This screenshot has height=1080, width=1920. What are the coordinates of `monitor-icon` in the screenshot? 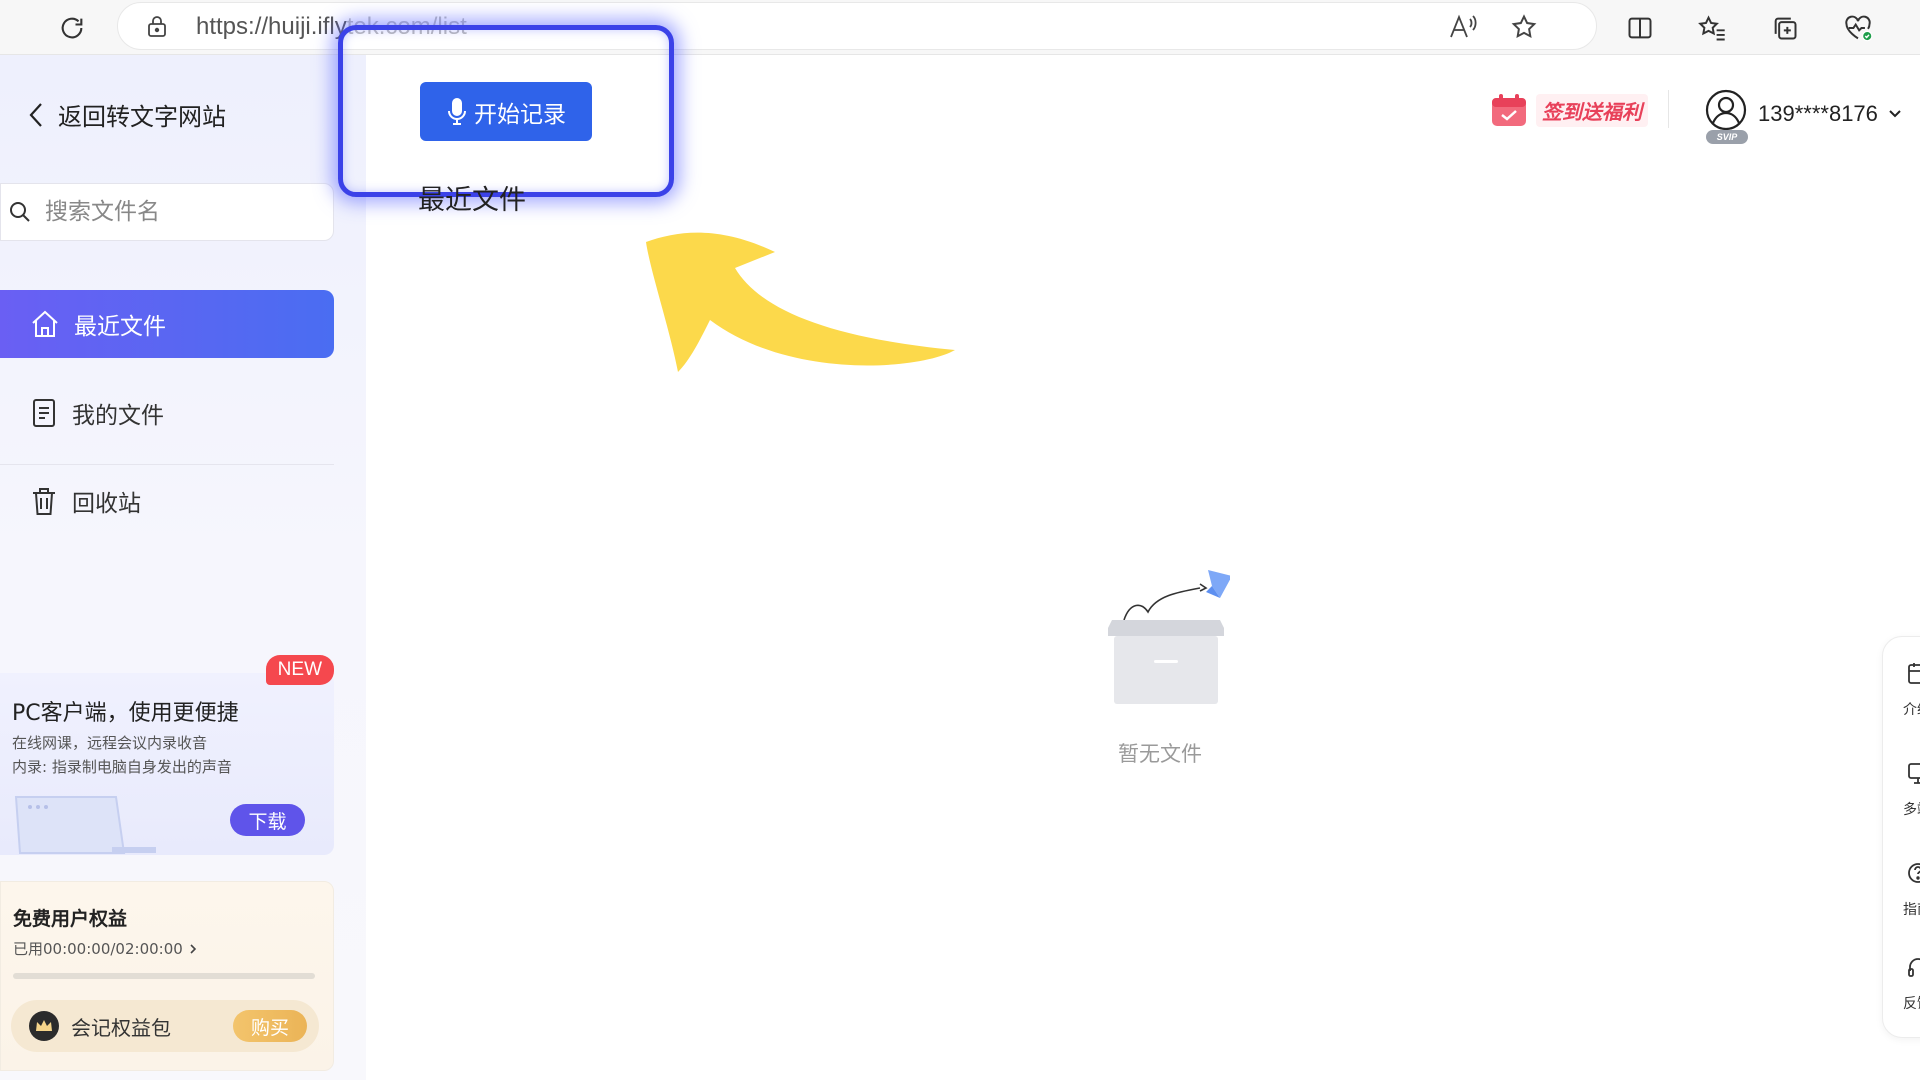 It's located at (1914, 773).